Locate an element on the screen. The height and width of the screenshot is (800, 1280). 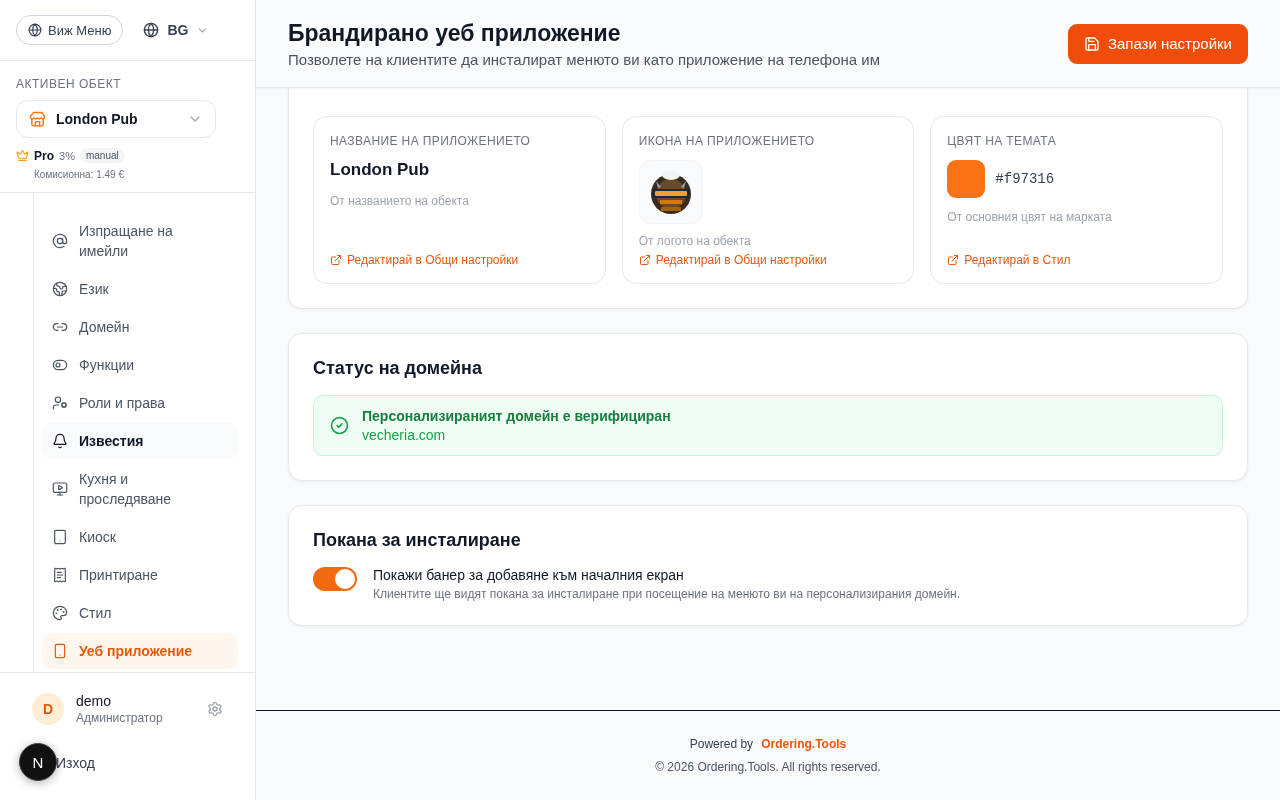
toggle-icon is located at coordinates (60, 365).